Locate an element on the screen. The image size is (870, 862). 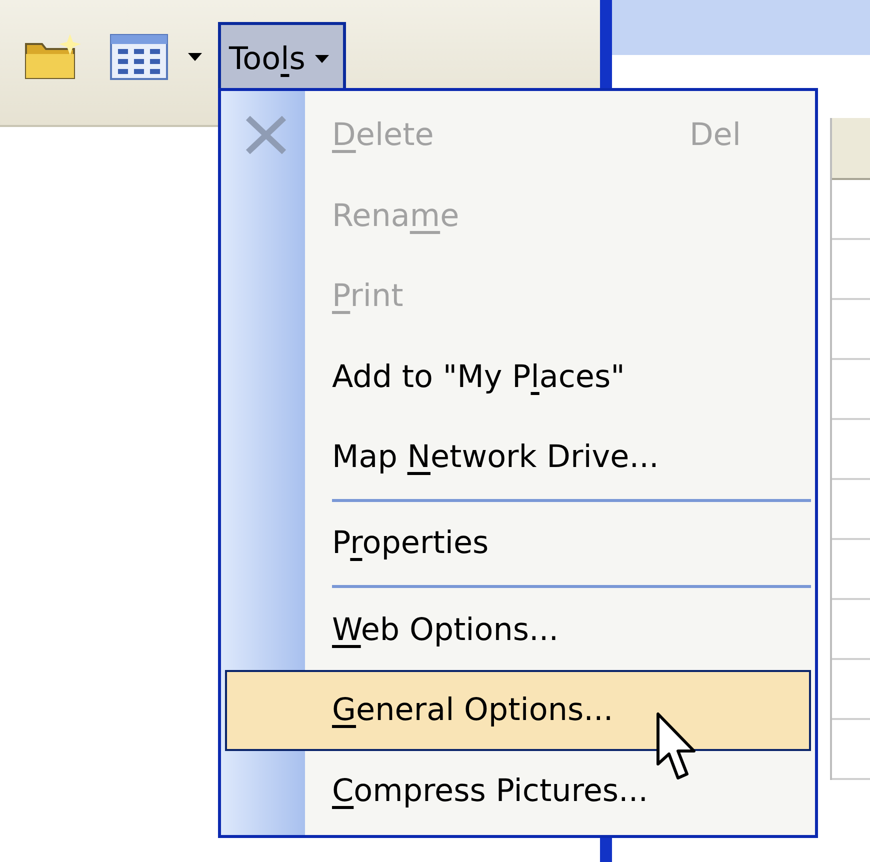
menu-item: Properties is located at coordinates (518, 543).